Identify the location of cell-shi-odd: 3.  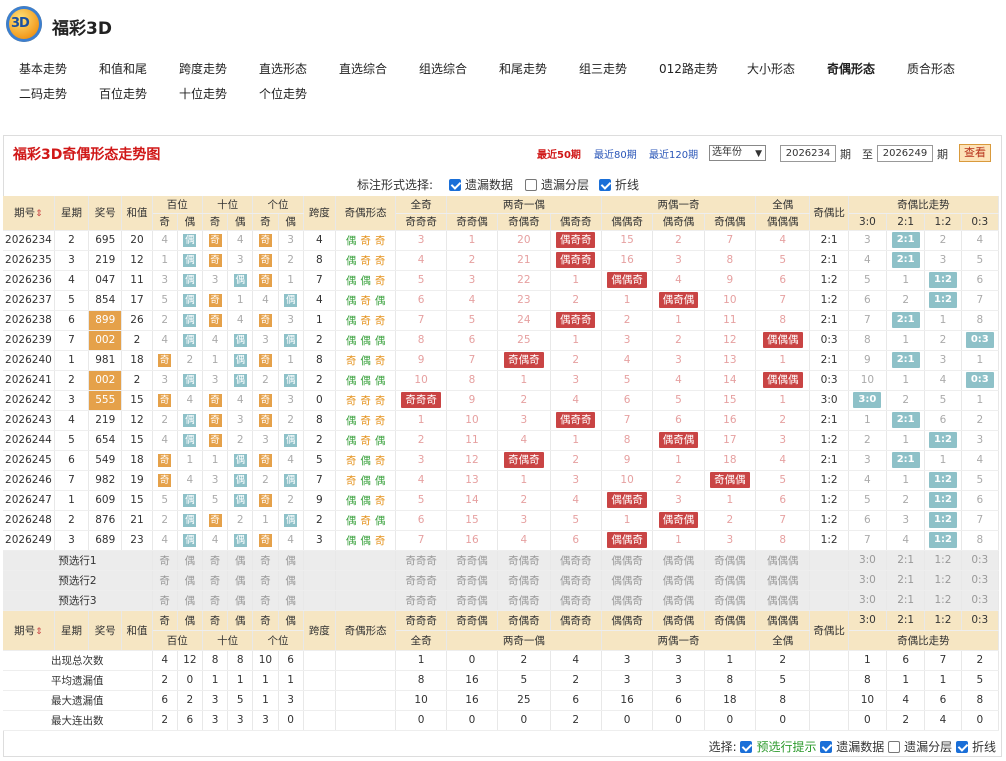
(215, 380).